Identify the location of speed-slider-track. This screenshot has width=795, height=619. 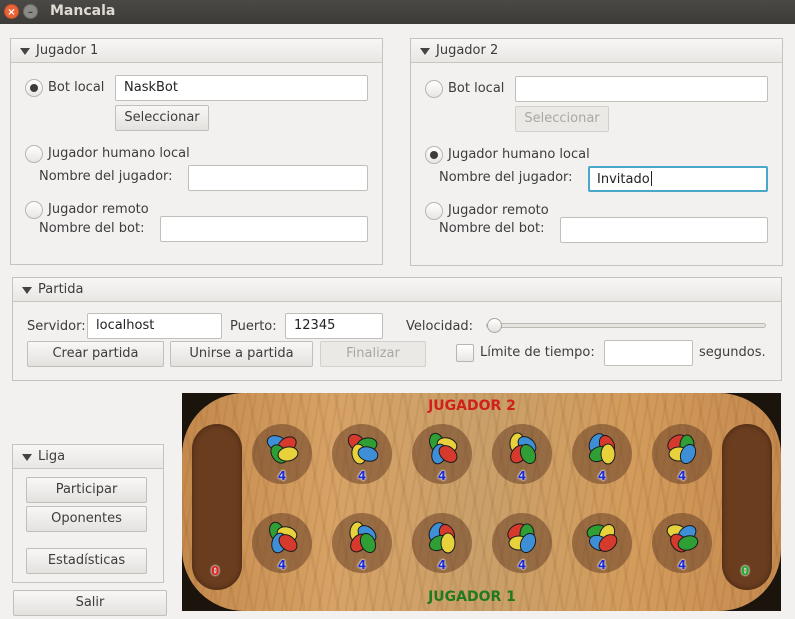
(626, 325).